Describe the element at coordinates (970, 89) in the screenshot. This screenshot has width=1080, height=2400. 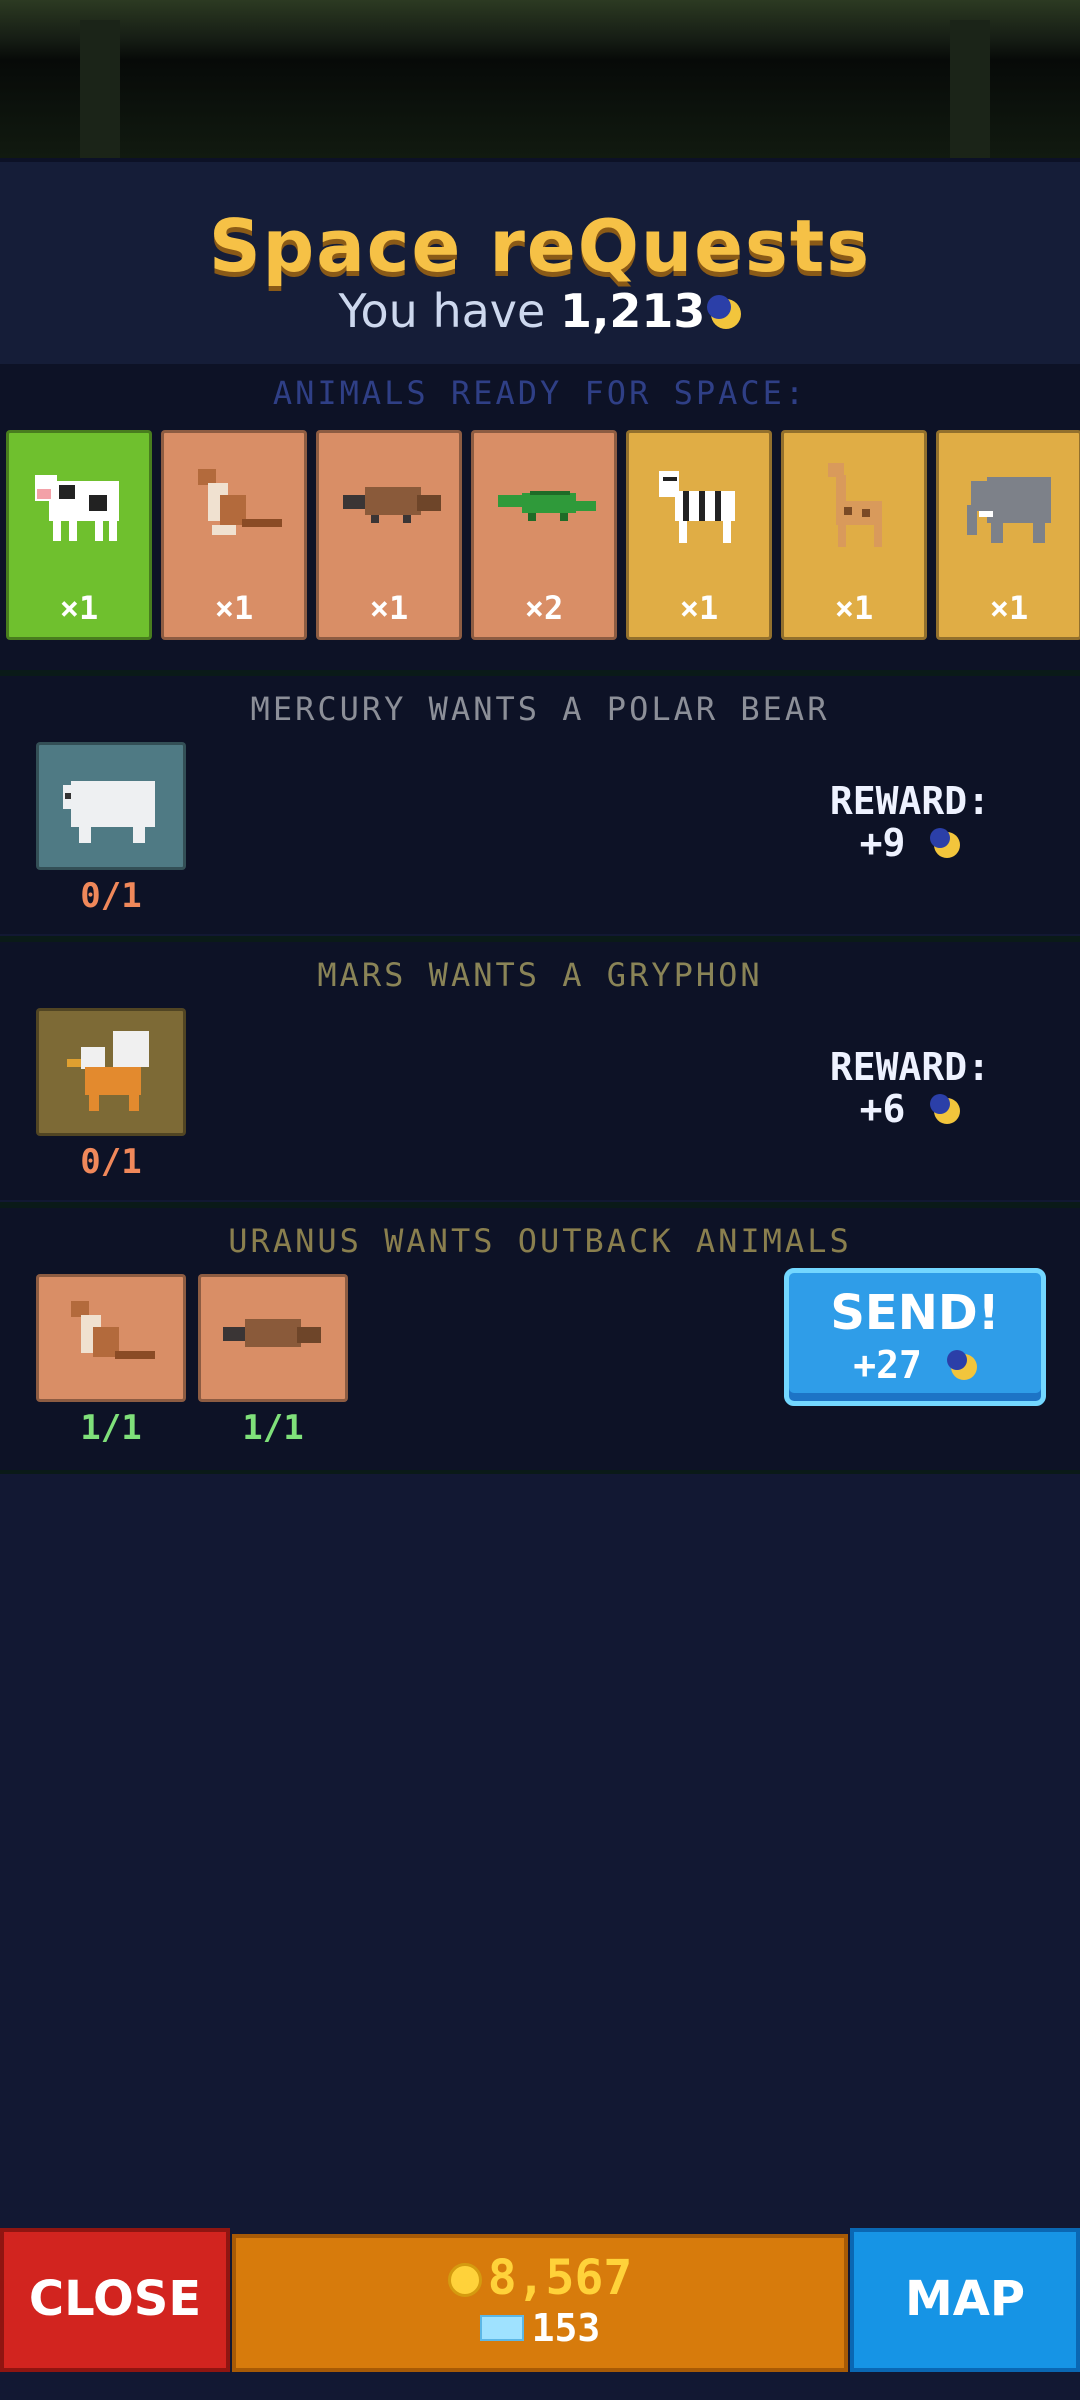
I see `scene-post-right` at that location.